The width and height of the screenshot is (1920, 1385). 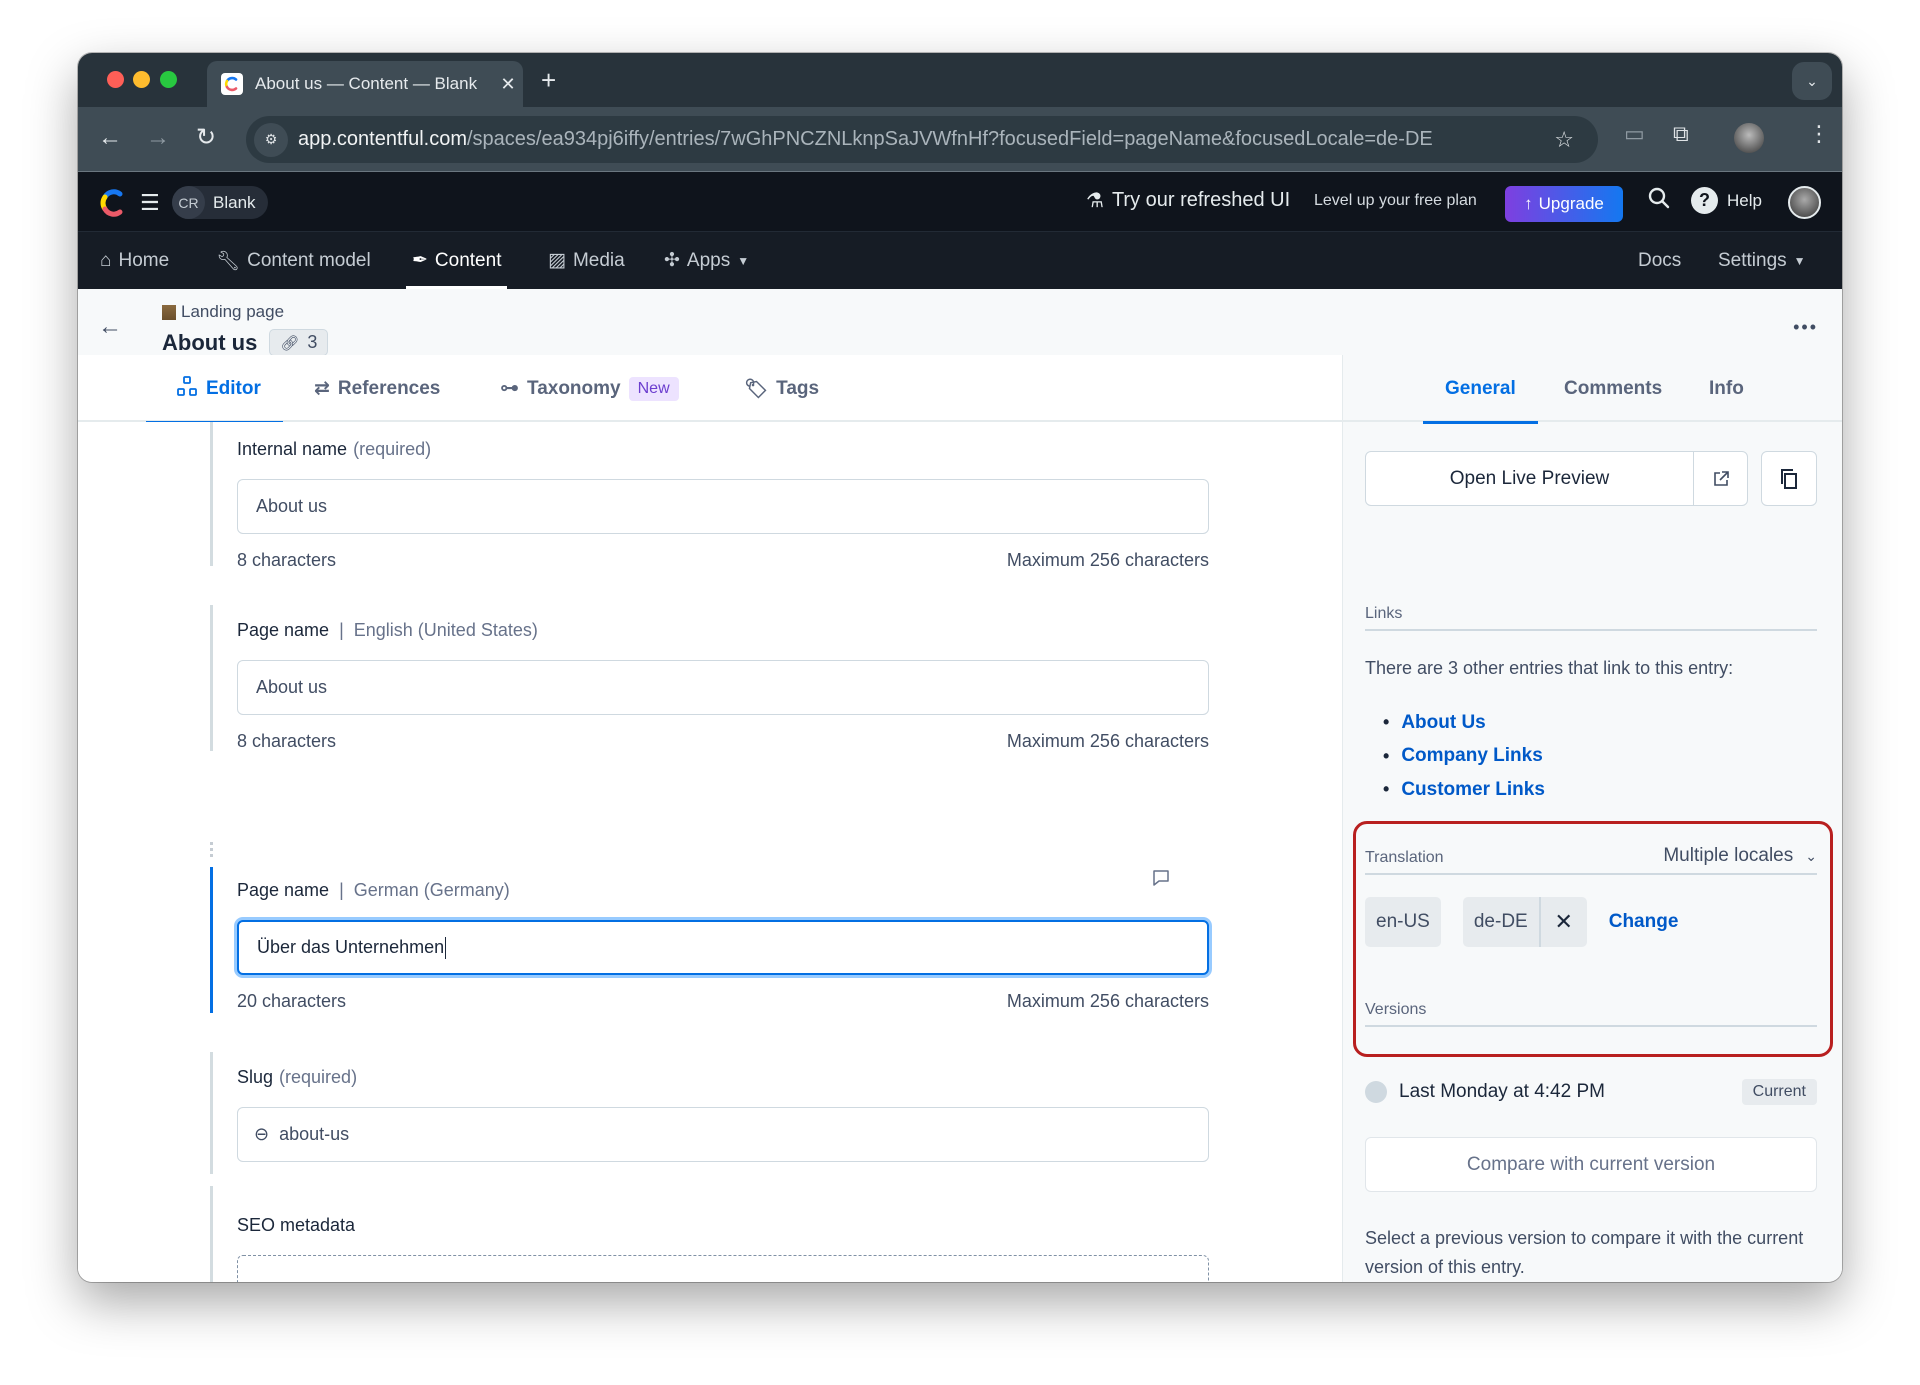 What do you see at coordinates (287, 741) in the screenshot?
I see `char-count: 8 characters` at bounding box center [287, 741].